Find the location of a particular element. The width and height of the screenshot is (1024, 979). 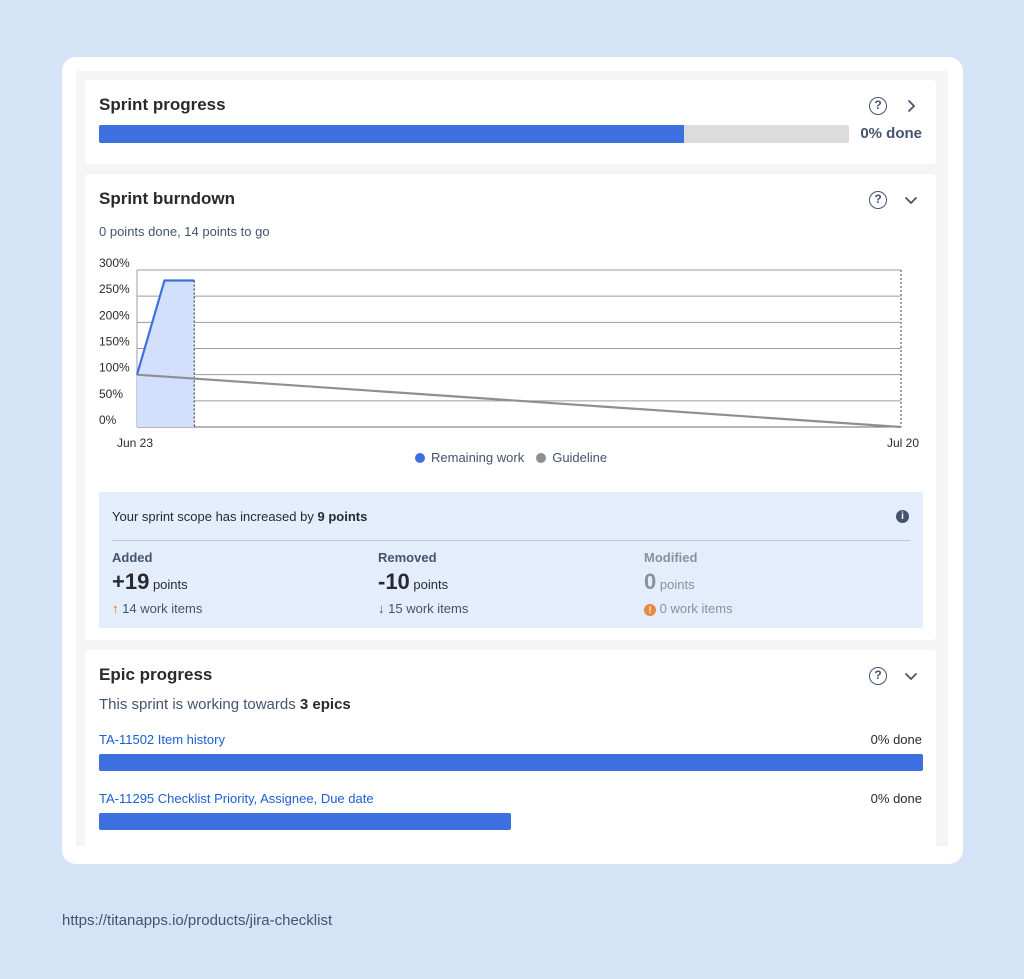

added-unit: points is located at coordinates (170, 584).